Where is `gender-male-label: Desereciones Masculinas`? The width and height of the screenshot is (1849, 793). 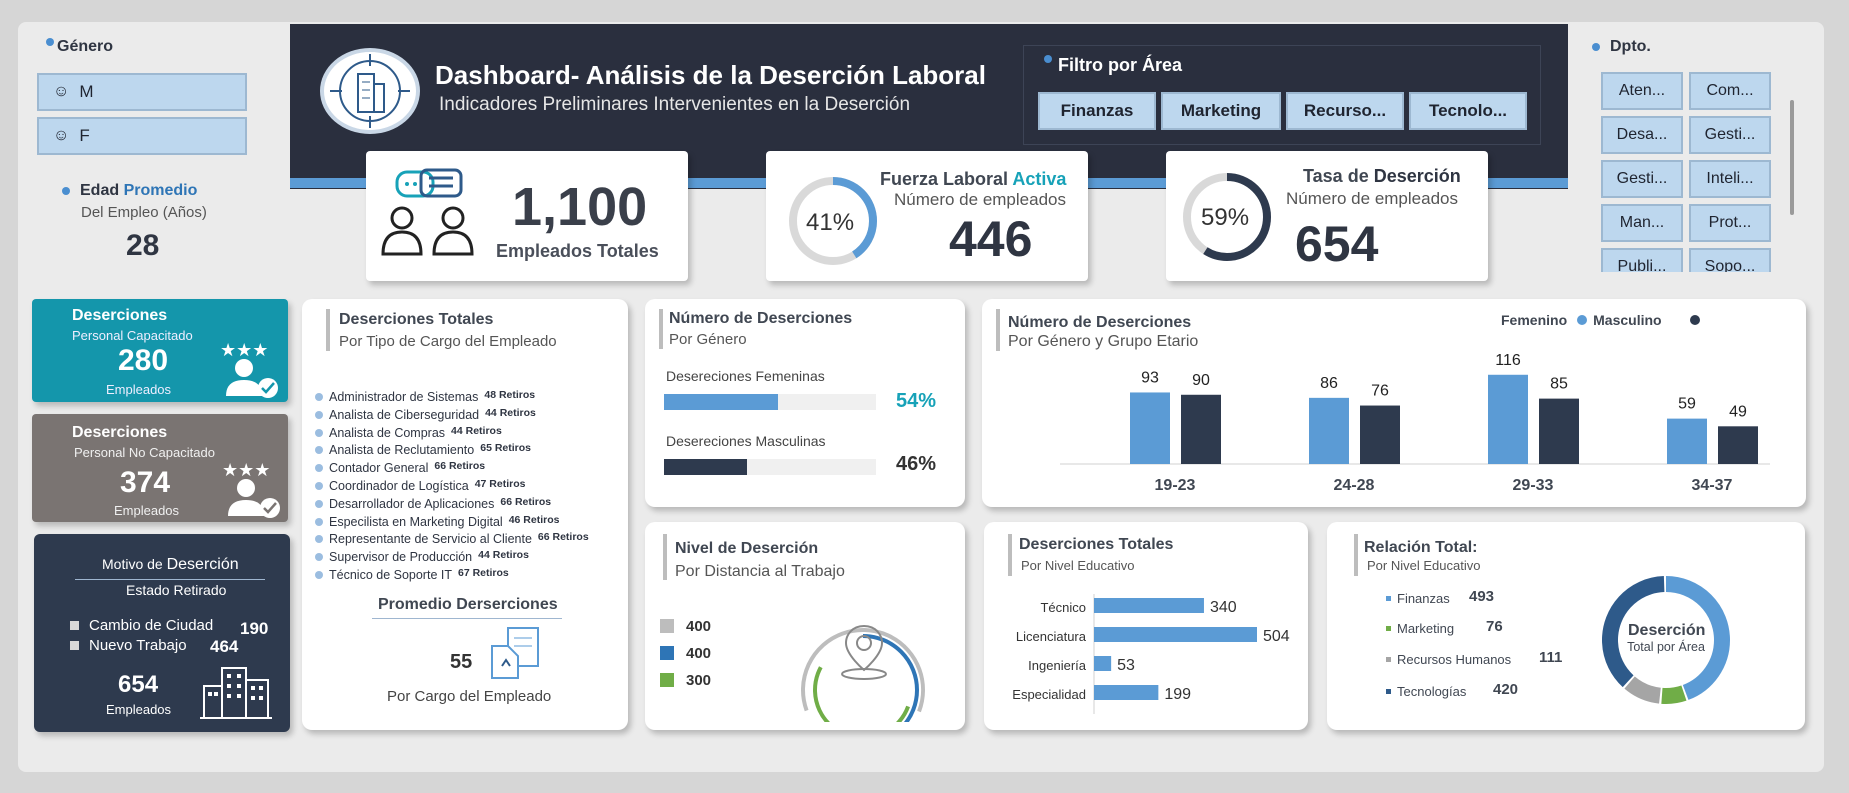 gender-male-label: Desereciones Masculinas is located at coordinates (746, 441).